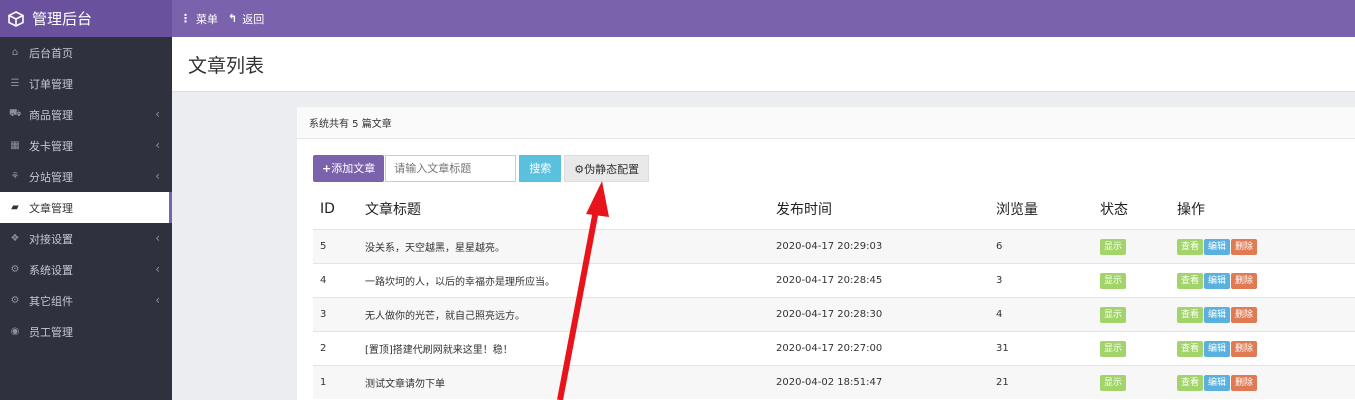 The image size is (1355, 400). Describe the element at coordinates (885, 246) in the screenshot. I see `row-time: 2020-04-17 20:29:03` at that location.